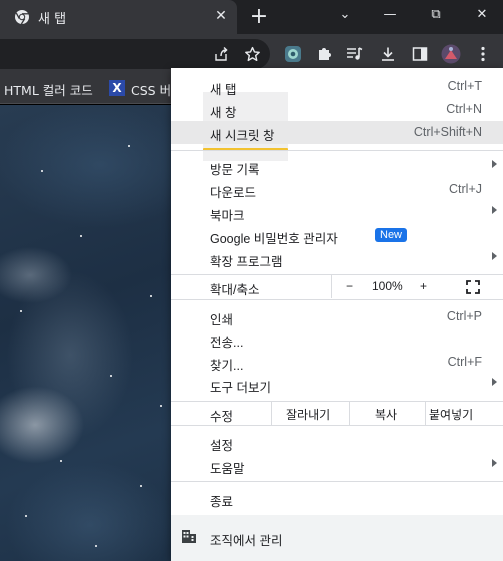  Describe the element at coordinates (293, 54) in the screenshot. I see `extension-app-icon` at that location.